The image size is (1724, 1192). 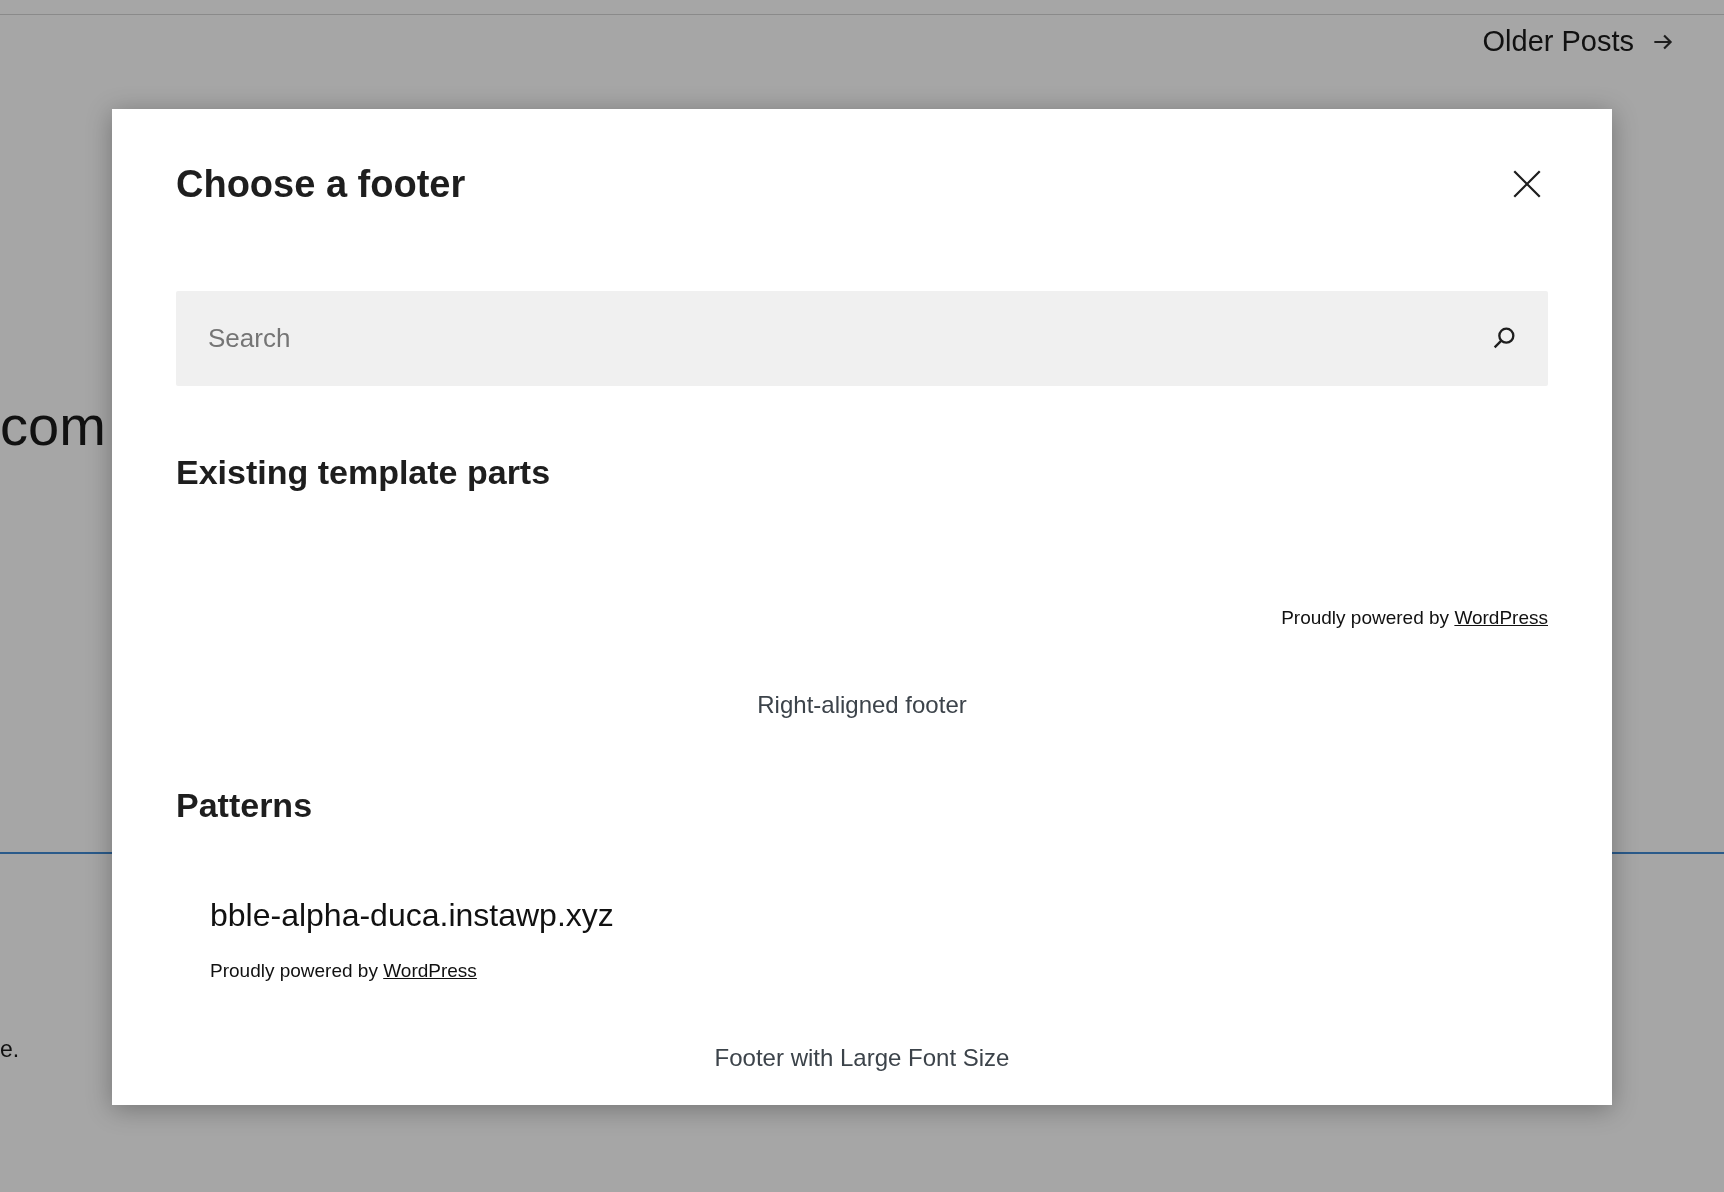 I want to click on body-text: e., so click(x=10, y=1049).